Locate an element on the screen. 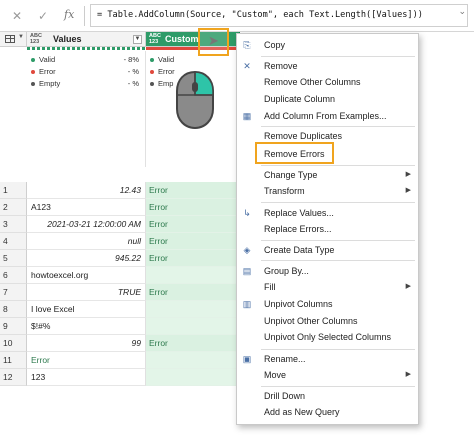  menu-item-transform: Transform ▶ is located at coordinates (327, 191).